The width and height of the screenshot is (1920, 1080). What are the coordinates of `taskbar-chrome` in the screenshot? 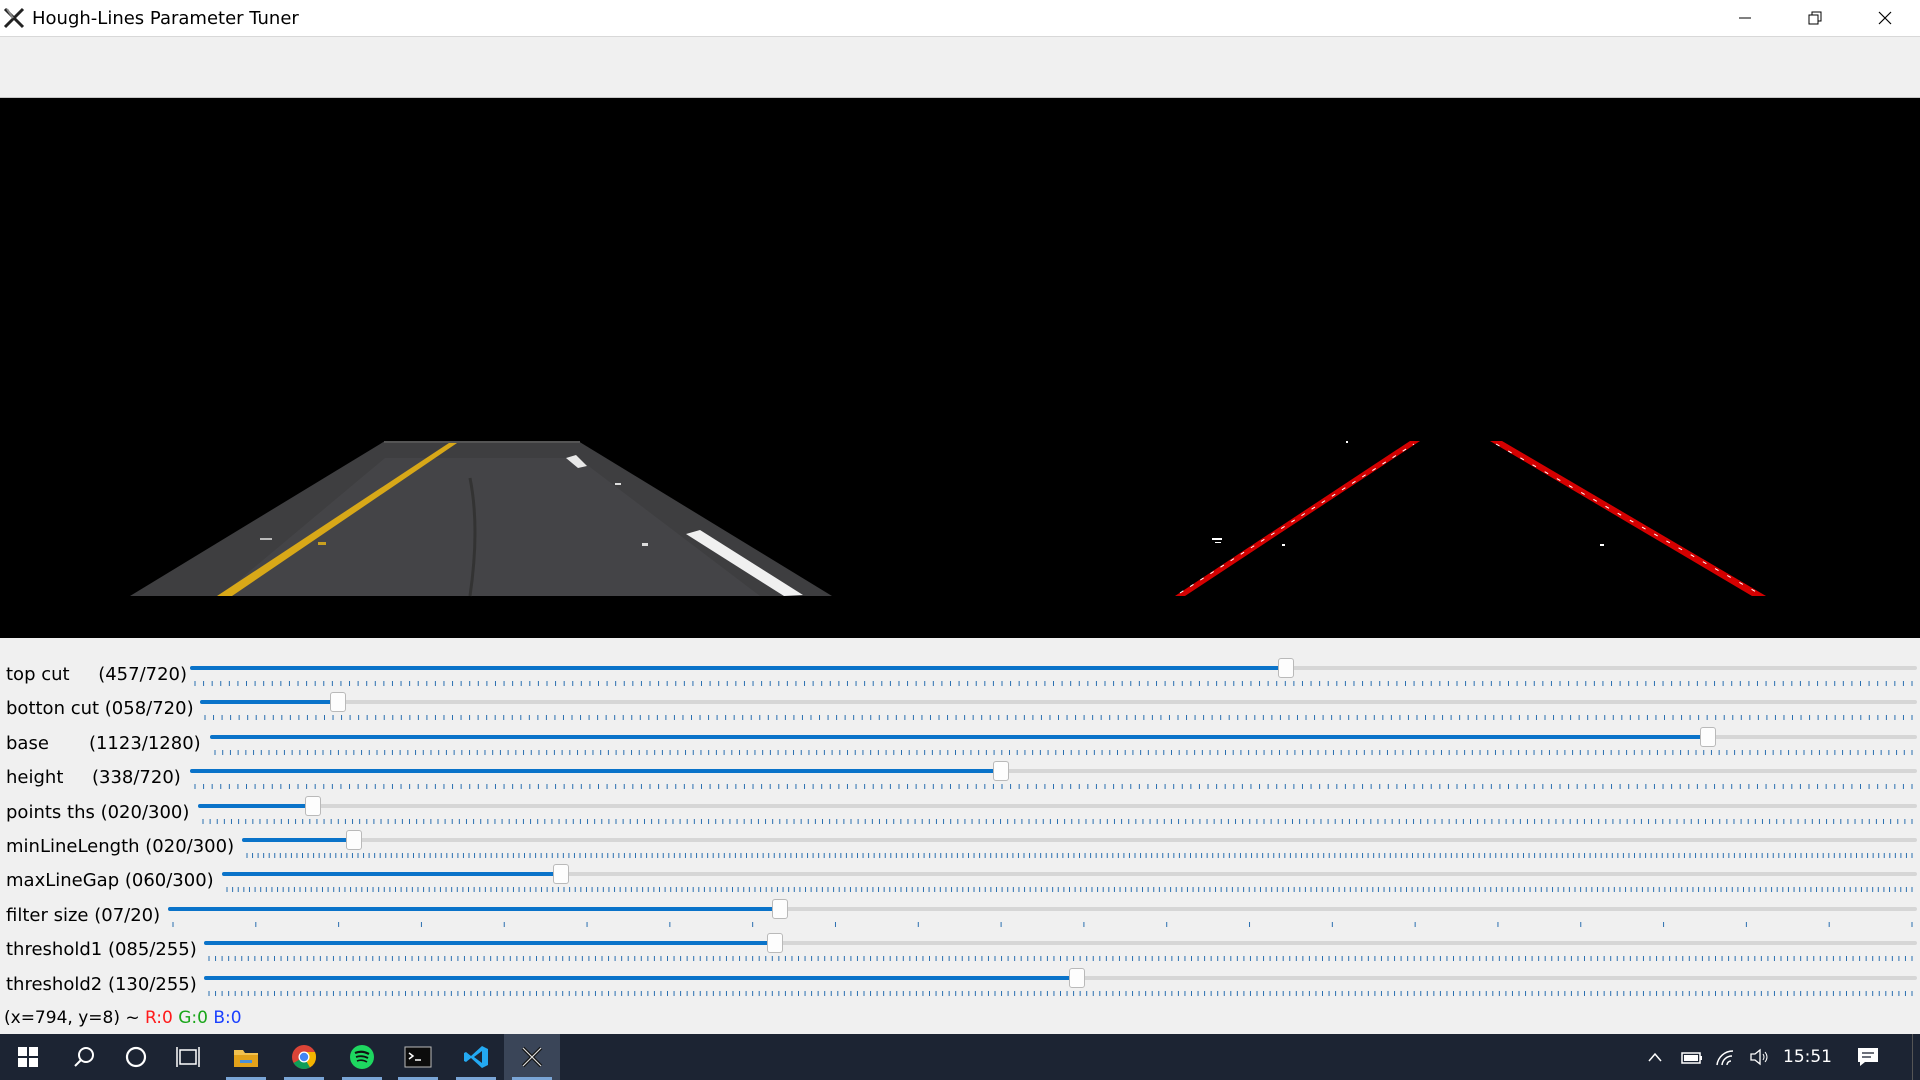 It's located at (304, 1057).